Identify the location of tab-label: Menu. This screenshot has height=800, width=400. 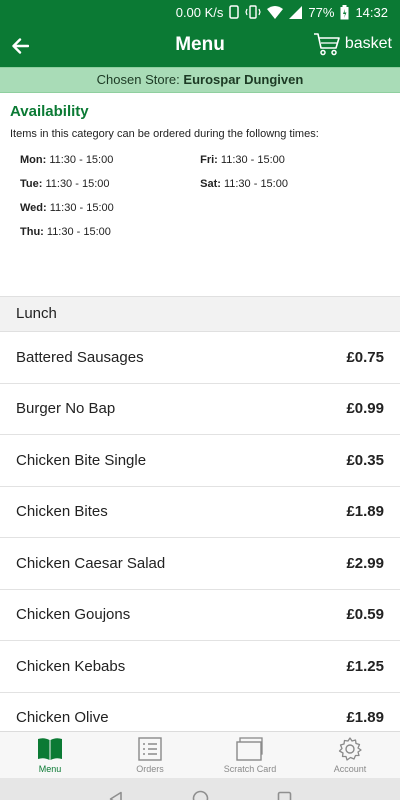
(50, 769).